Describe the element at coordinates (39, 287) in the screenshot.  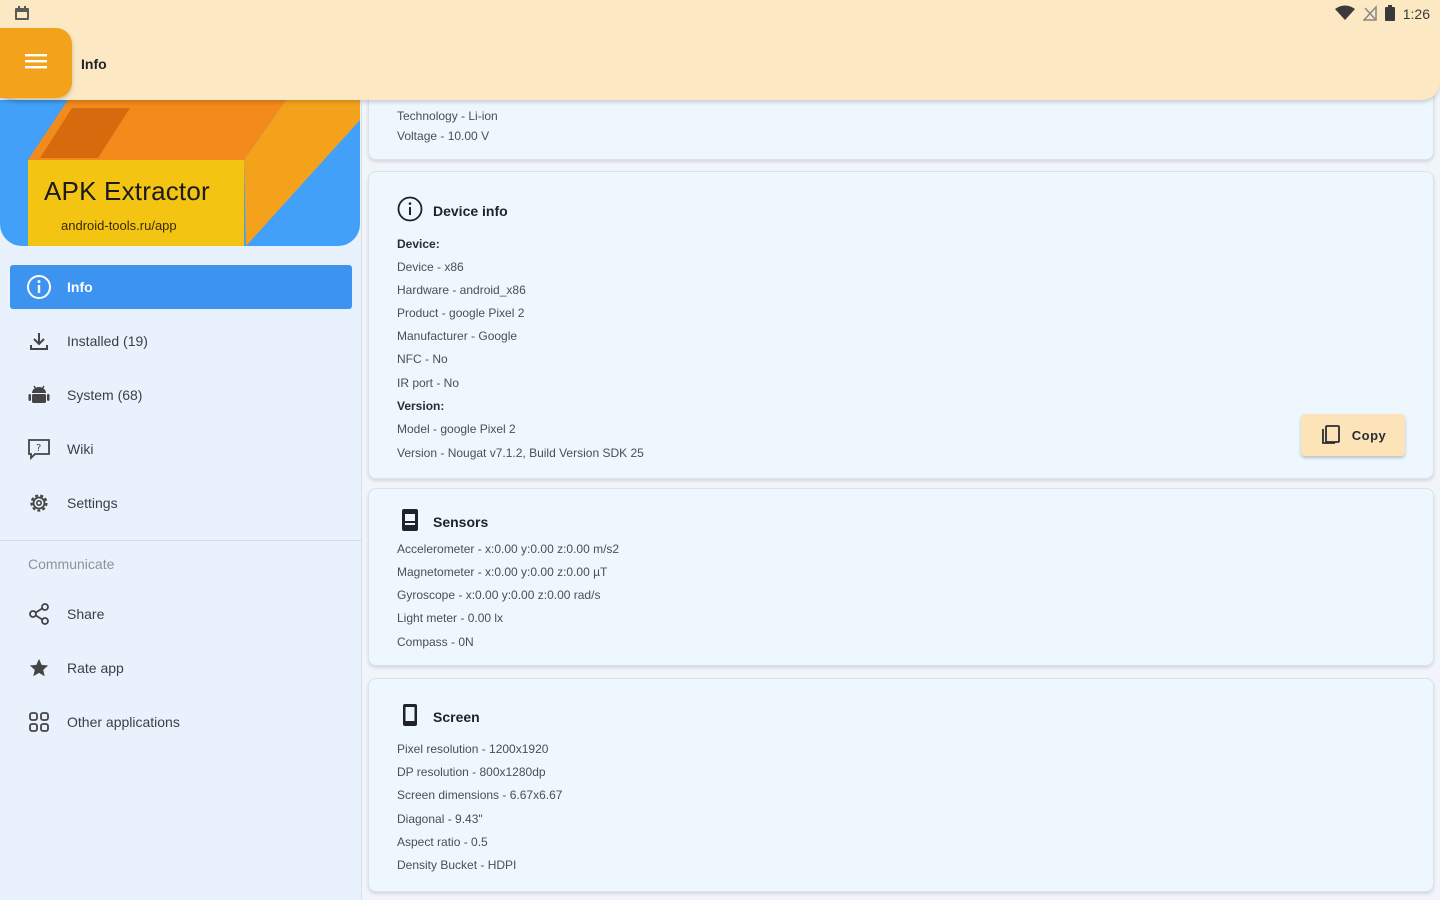
I see `info-icon` at that location.